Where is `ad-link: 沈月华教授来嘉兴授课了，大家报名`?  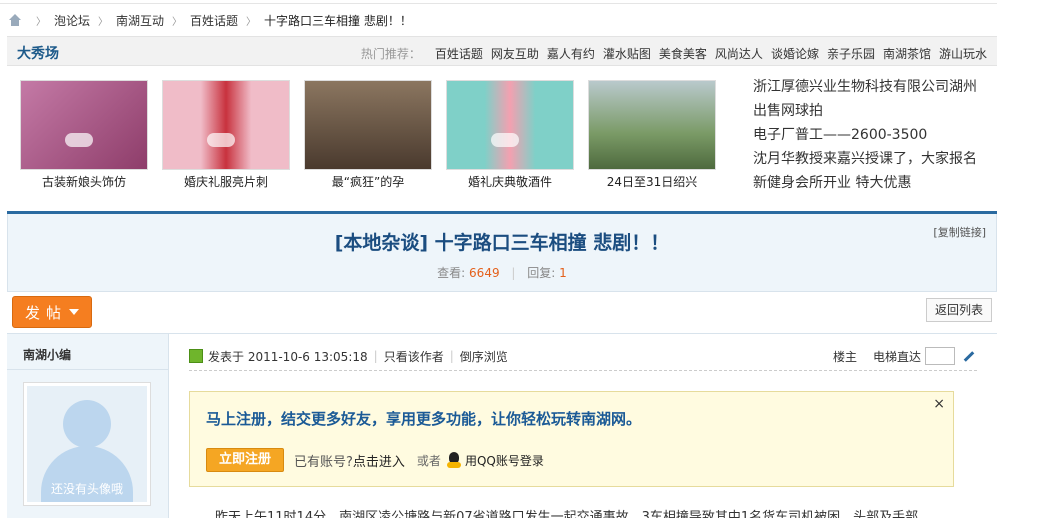
ad-link: 沈月华教授来嘉兴授课了，大家报名 is located at coordinates (873, 159).